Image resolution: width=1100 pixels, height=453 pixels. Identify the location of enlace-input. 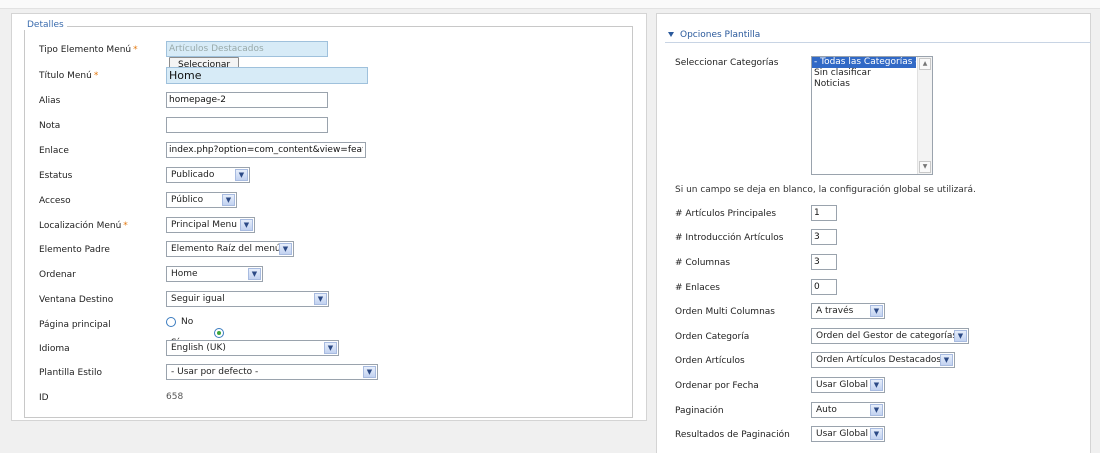
(266, 150).